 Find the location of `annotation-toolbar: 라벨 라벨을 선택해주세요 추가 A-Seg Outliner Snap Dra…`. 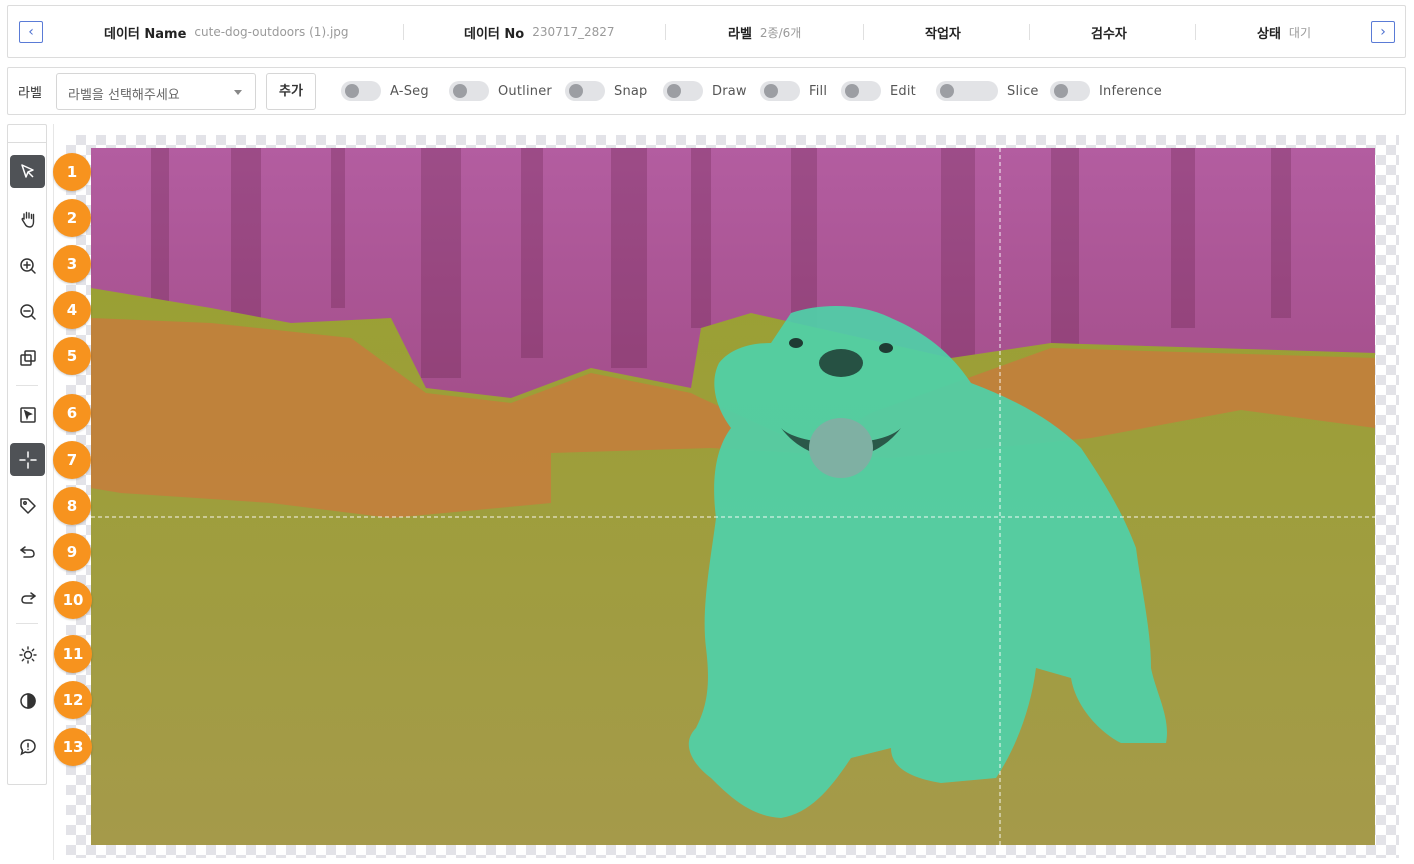

annotation-toolbar: 라벨 라벨을 선택해주세요 추가 A-Seg Outliner Snap Dra… is located at coordinates (706, 91).